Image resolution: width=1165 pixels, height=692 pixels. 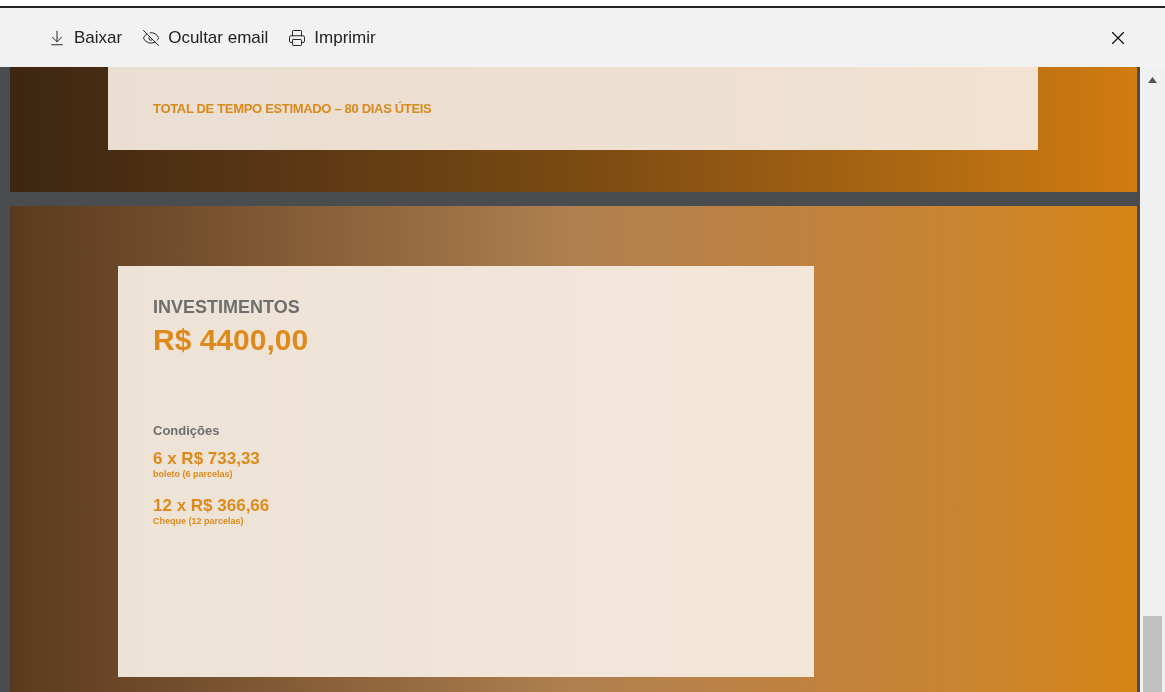 What do you see at coordinates (227, 307) in the screenshot?
I see `section-heading: INVESTIMENTOS` at bounding box center [227, 307].